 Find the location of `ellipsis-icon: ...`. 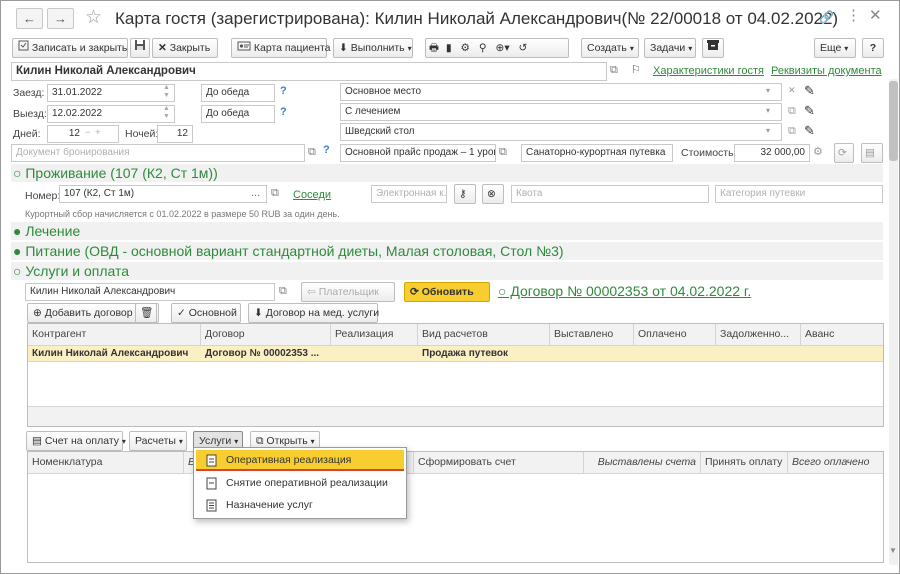

ellipsis-icon: ... is located at coordinates (255, 193).